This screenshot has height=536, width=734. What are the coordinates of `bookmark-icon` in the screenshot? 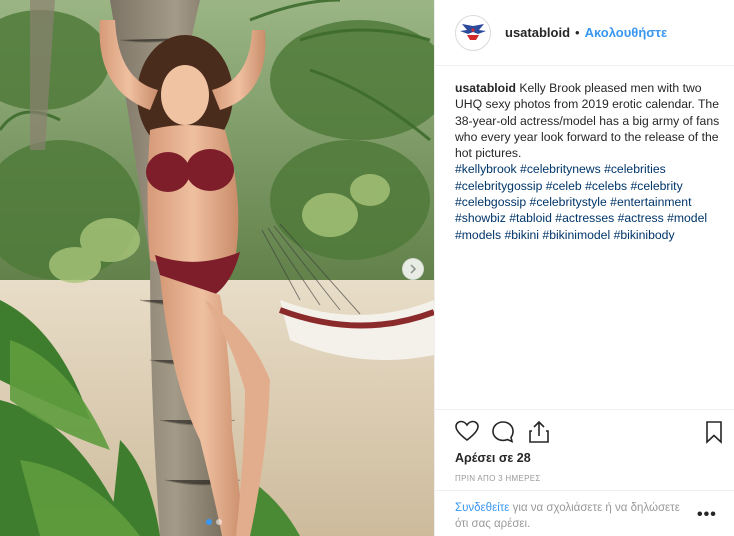 It's located at (714, 432).